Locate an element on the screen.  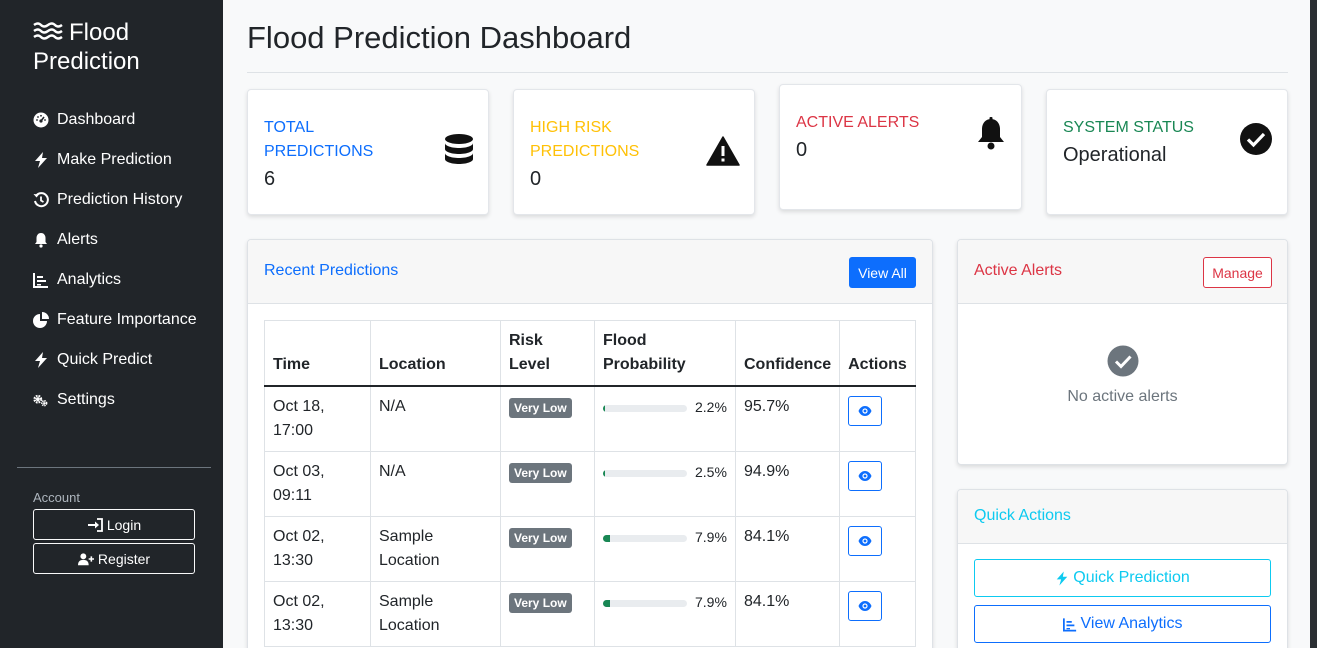
quick-prediction-button: Quick Prediction is located at coordinates (1122, 578).